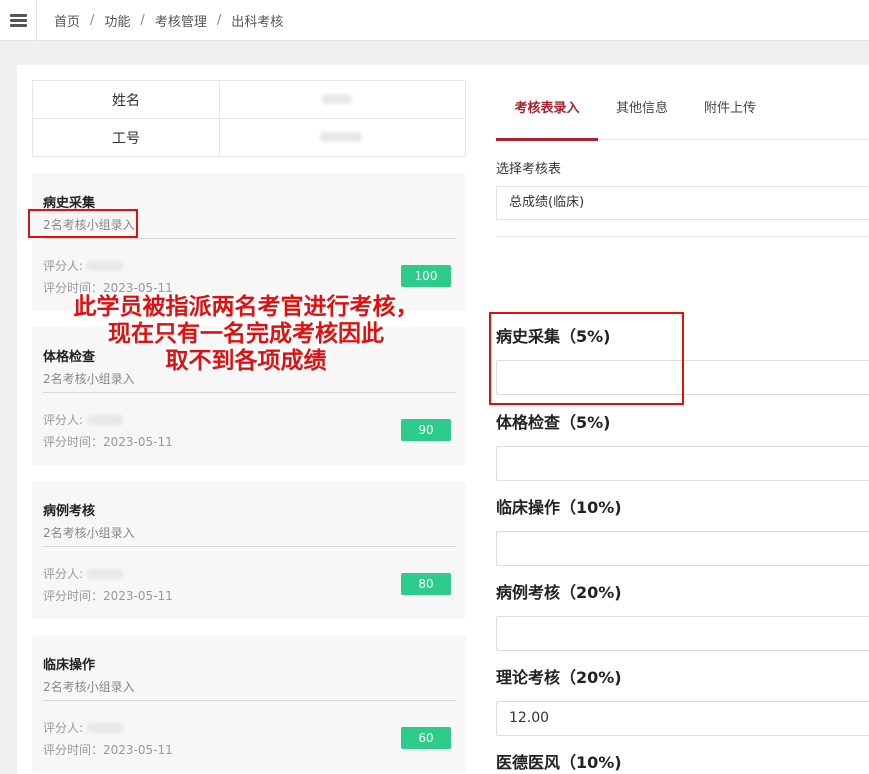 This screenshot has width=869, height=774. Describe the element at coordinates (559, 507) in the screenshot. I see `field-label-clinical: 临床操作（10%)` at that location.